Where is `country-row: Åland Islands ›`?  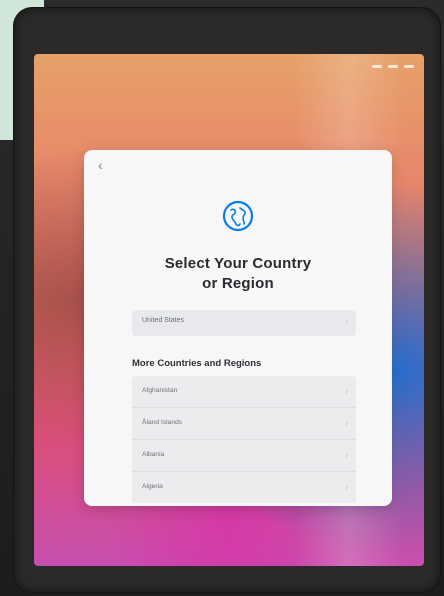
country-row: Åland Islands › is located at coordinates (244, 424).